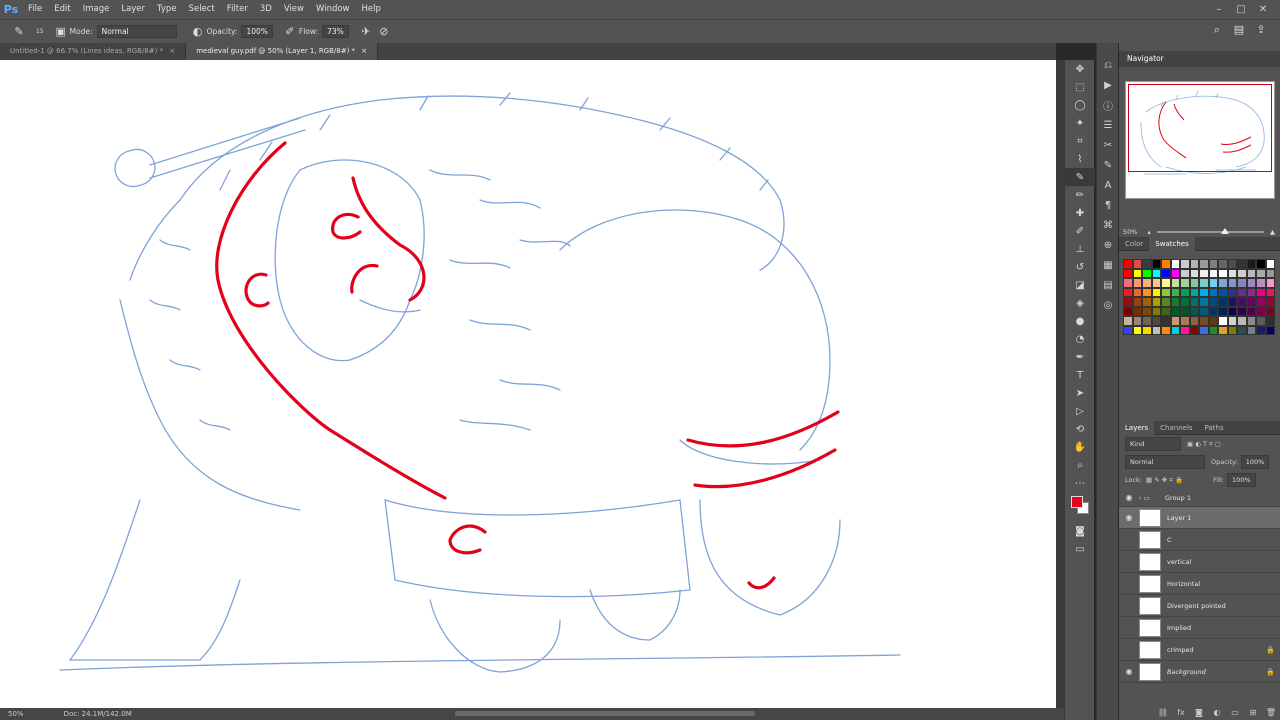  Describe the element at coordinates (1080, 321) in the screenshot. I see `blur-tool-icon: ●` at that location.